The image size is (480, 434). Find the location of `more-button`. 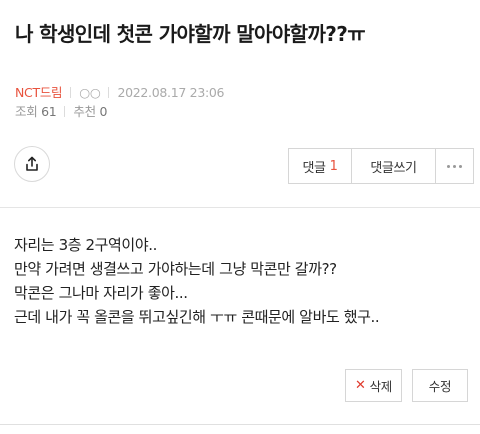

more-button is located at coordinates (454, 166).